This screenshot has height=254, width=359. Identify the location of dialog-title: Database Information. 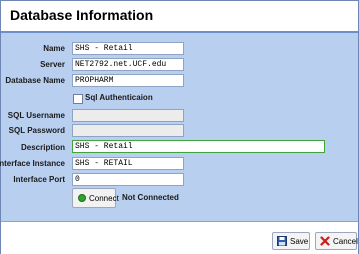
(82, 15).